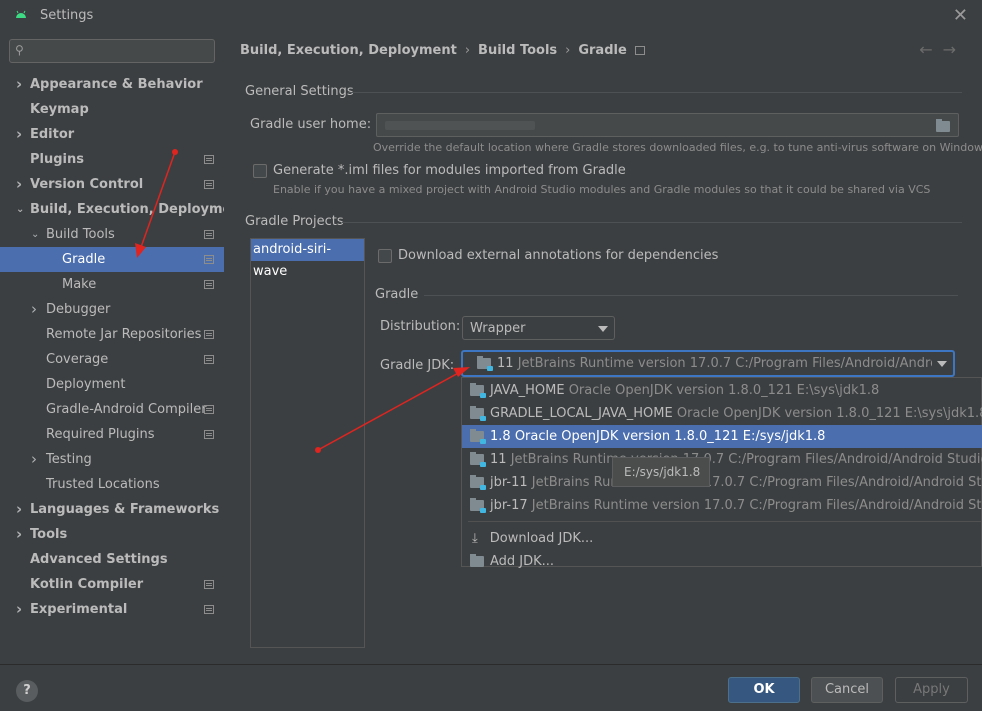  Describe the element at coordinates (112, 359) in the screenshot. I see `sidebar-item: Coverage` at that location.